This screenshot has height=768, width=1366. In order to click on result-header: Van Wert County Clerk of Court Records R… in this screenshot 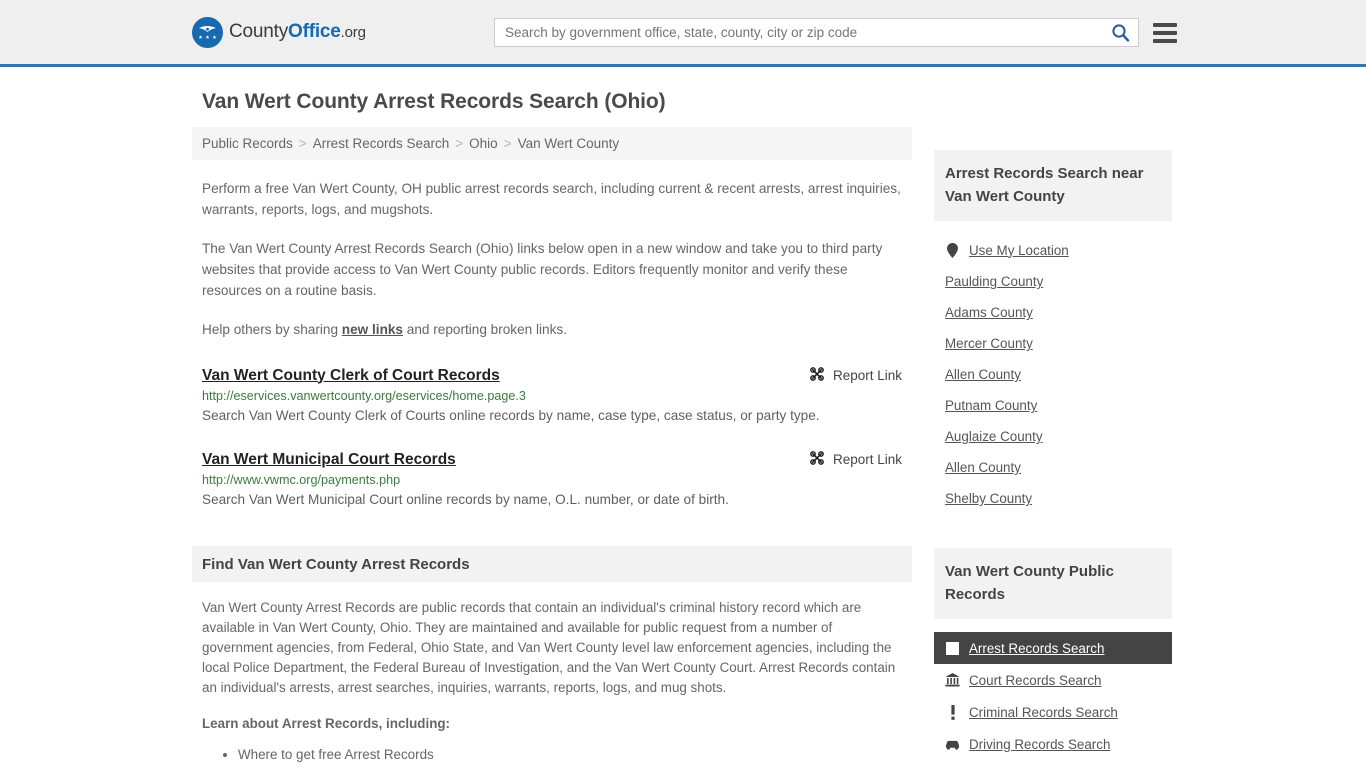, I will do `click(552, 375)`.